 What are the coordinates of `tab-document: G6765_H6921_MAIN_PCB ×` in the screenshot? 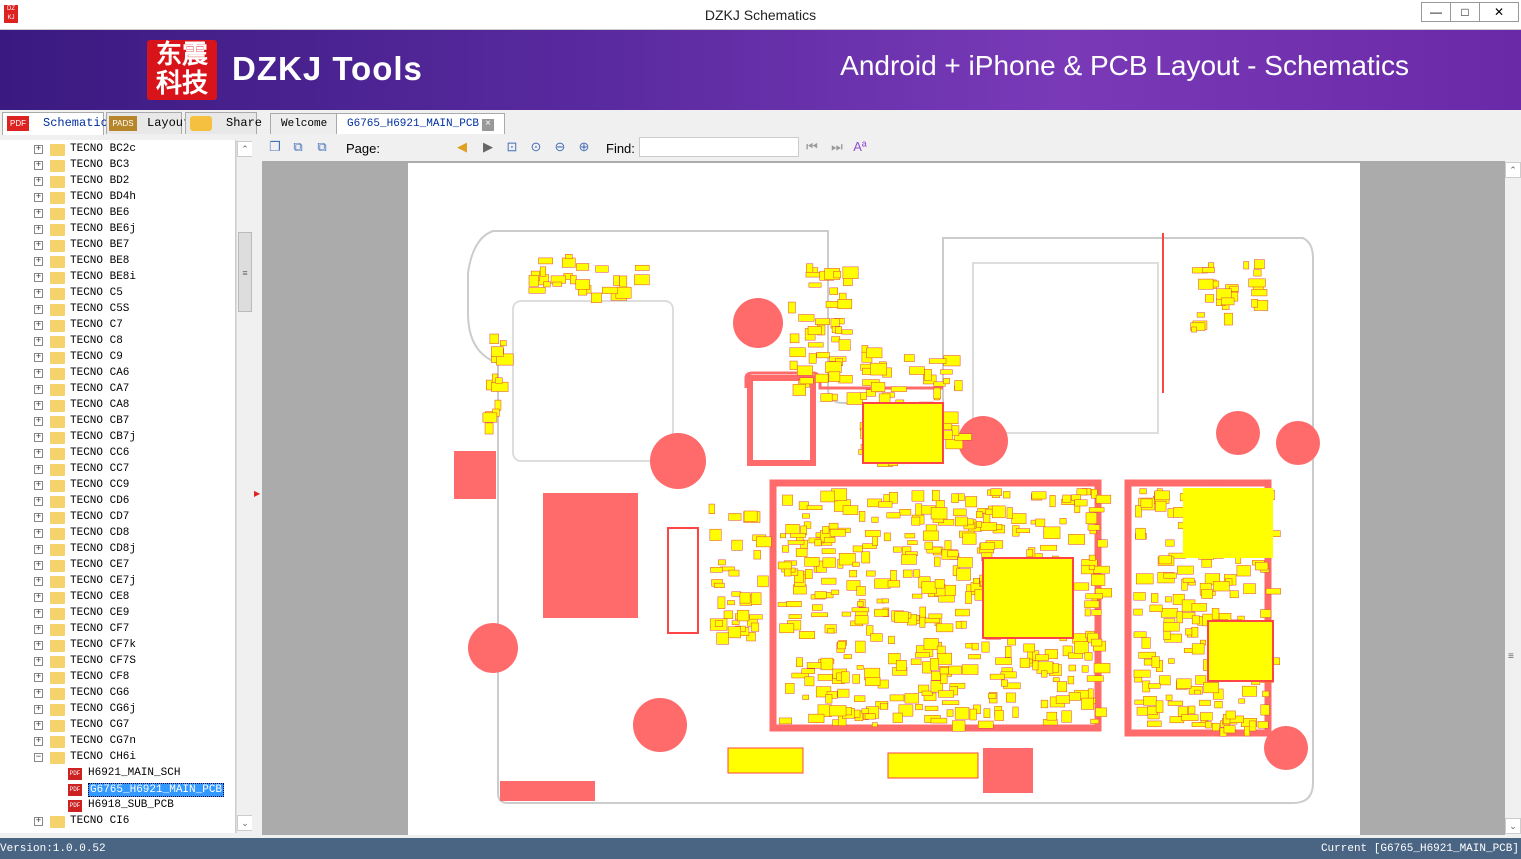 It's located at (421, 123).